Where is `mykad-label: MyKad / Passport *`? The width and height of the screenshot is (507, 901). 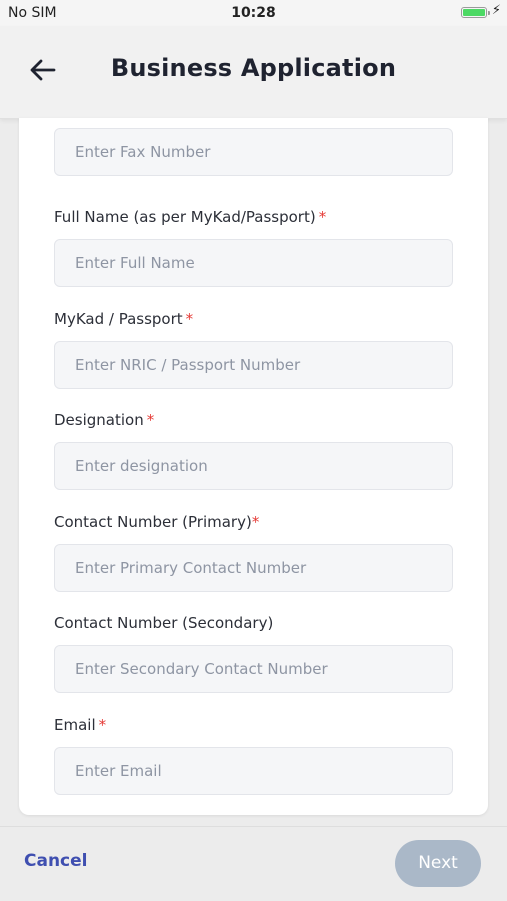 mykad-label: MyKad / Passport * is located at coordinates (123, 319).